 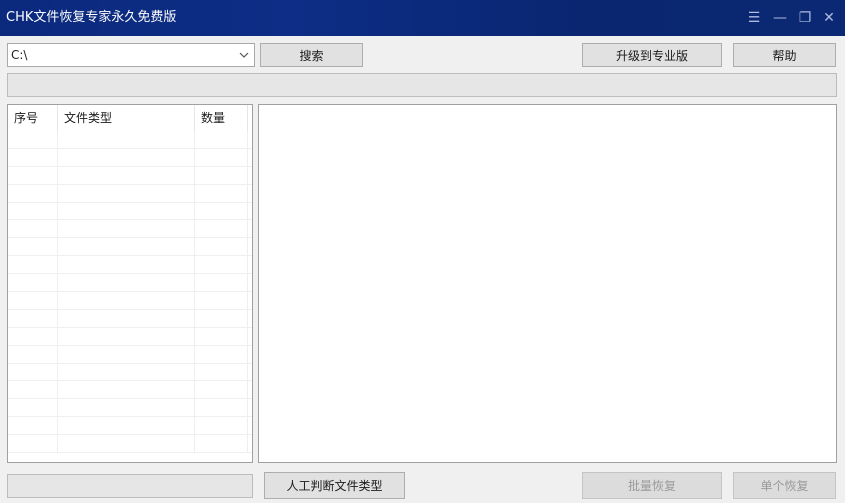 What do you see at coordinates (221, 118) in the screenshot?
I see `column-header-count: 数量` at bounding box center [221, 118].